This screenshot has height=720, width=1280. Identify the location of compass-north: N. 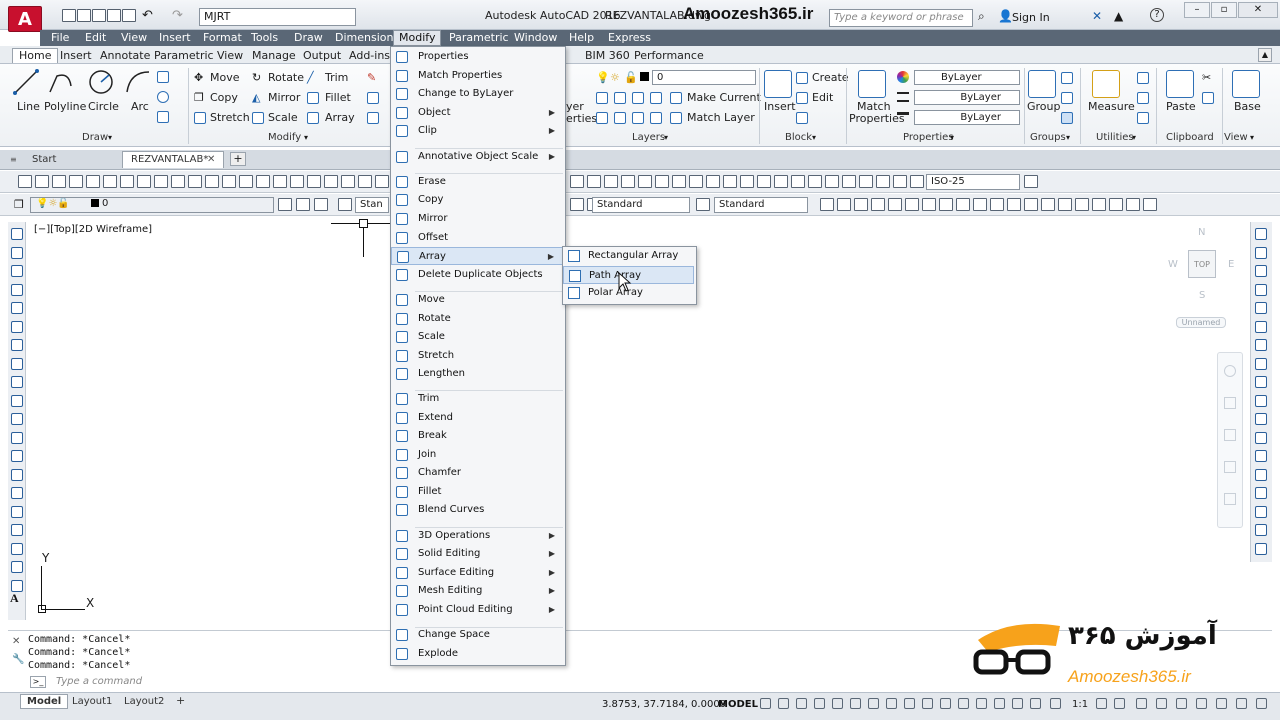
(1201, 232).